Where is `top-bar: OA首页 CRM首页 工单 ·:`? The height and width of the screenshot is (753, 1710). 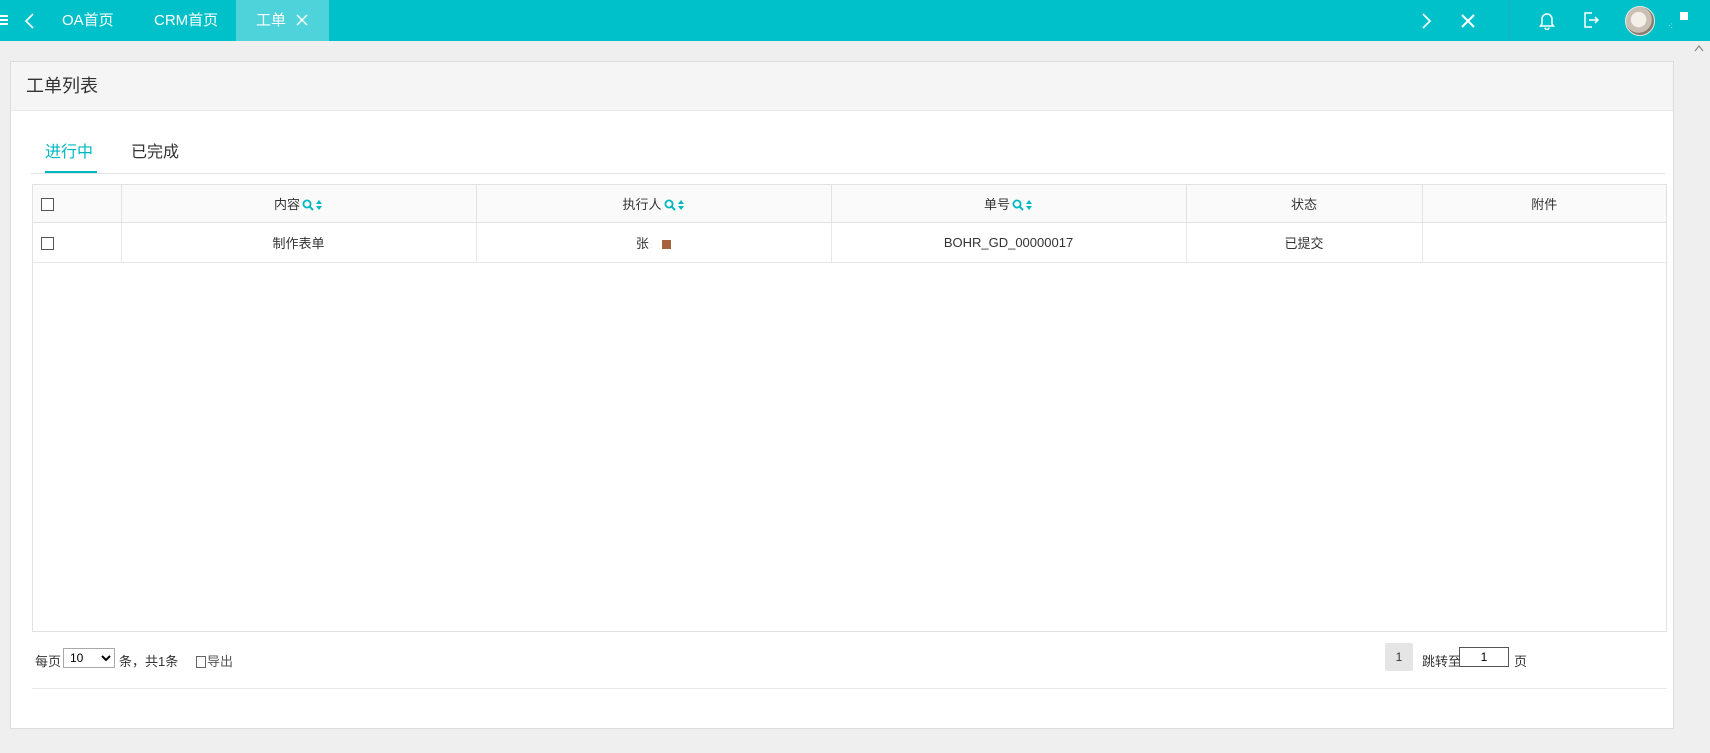 top-bar: OA首页 CRM首页 工单 ·: is located at coordinates (855, 20).